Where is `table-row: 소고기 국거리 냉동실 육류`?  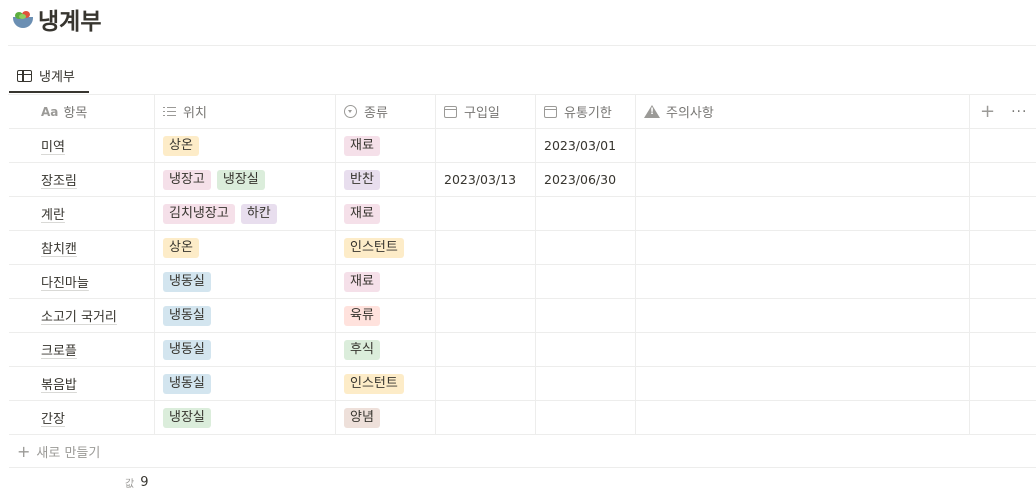 table-row: 소고기 국거리 냉동실 육류 is located at coordinates (522, 316).